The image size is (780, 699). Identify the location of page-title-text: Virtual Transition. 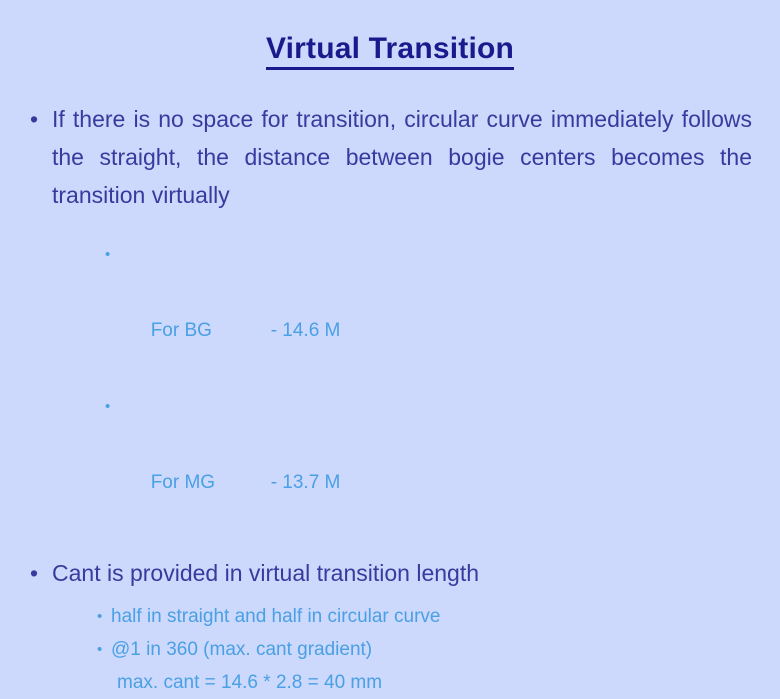
(390, 51).